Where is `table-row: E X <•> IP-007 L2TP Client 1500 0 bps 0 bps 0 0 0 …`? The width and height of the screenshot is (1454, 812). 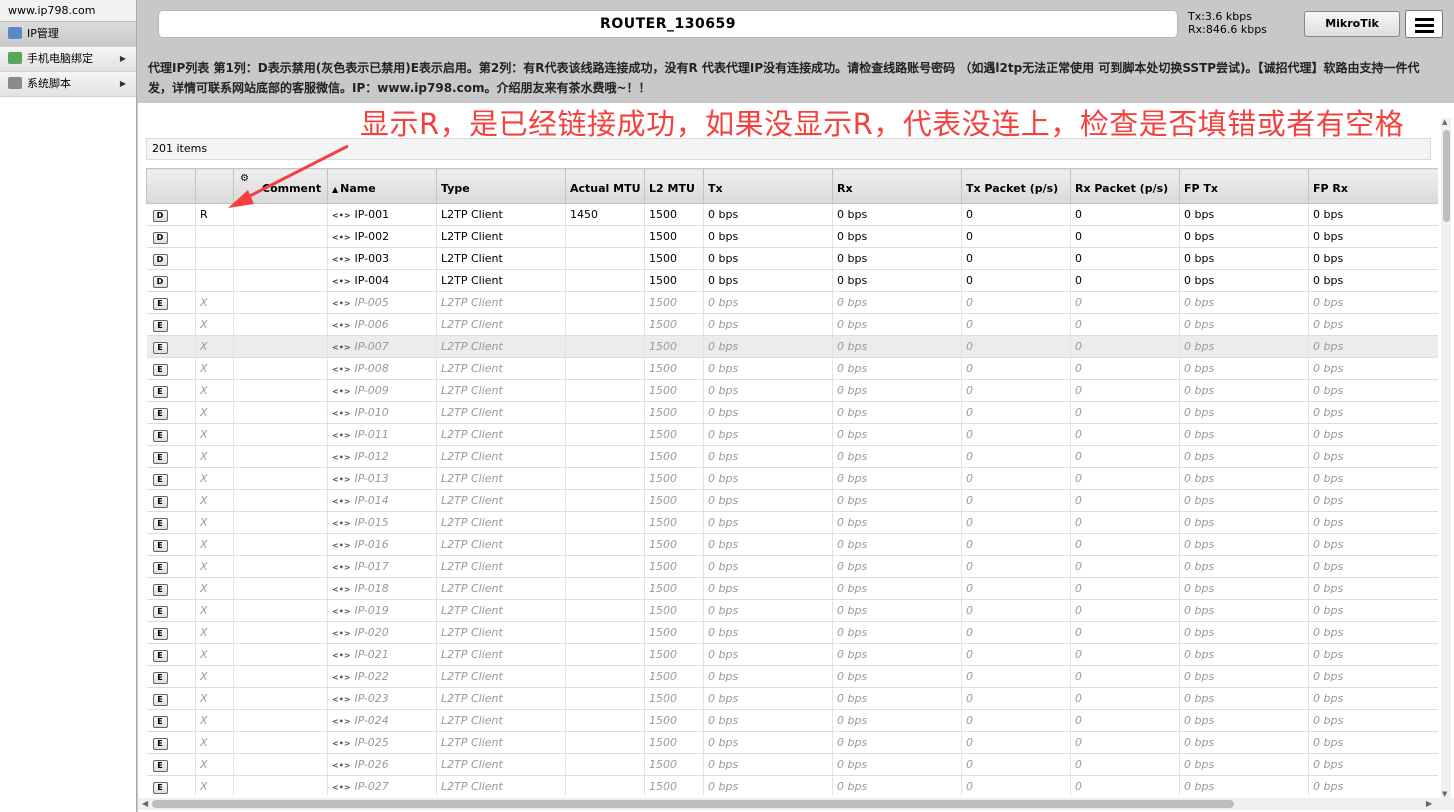 table-row: E X <•> IP-007 L2TP Client 1500 0 bps 0 bps 0 0 0 … is located at coordinates (792, 346).